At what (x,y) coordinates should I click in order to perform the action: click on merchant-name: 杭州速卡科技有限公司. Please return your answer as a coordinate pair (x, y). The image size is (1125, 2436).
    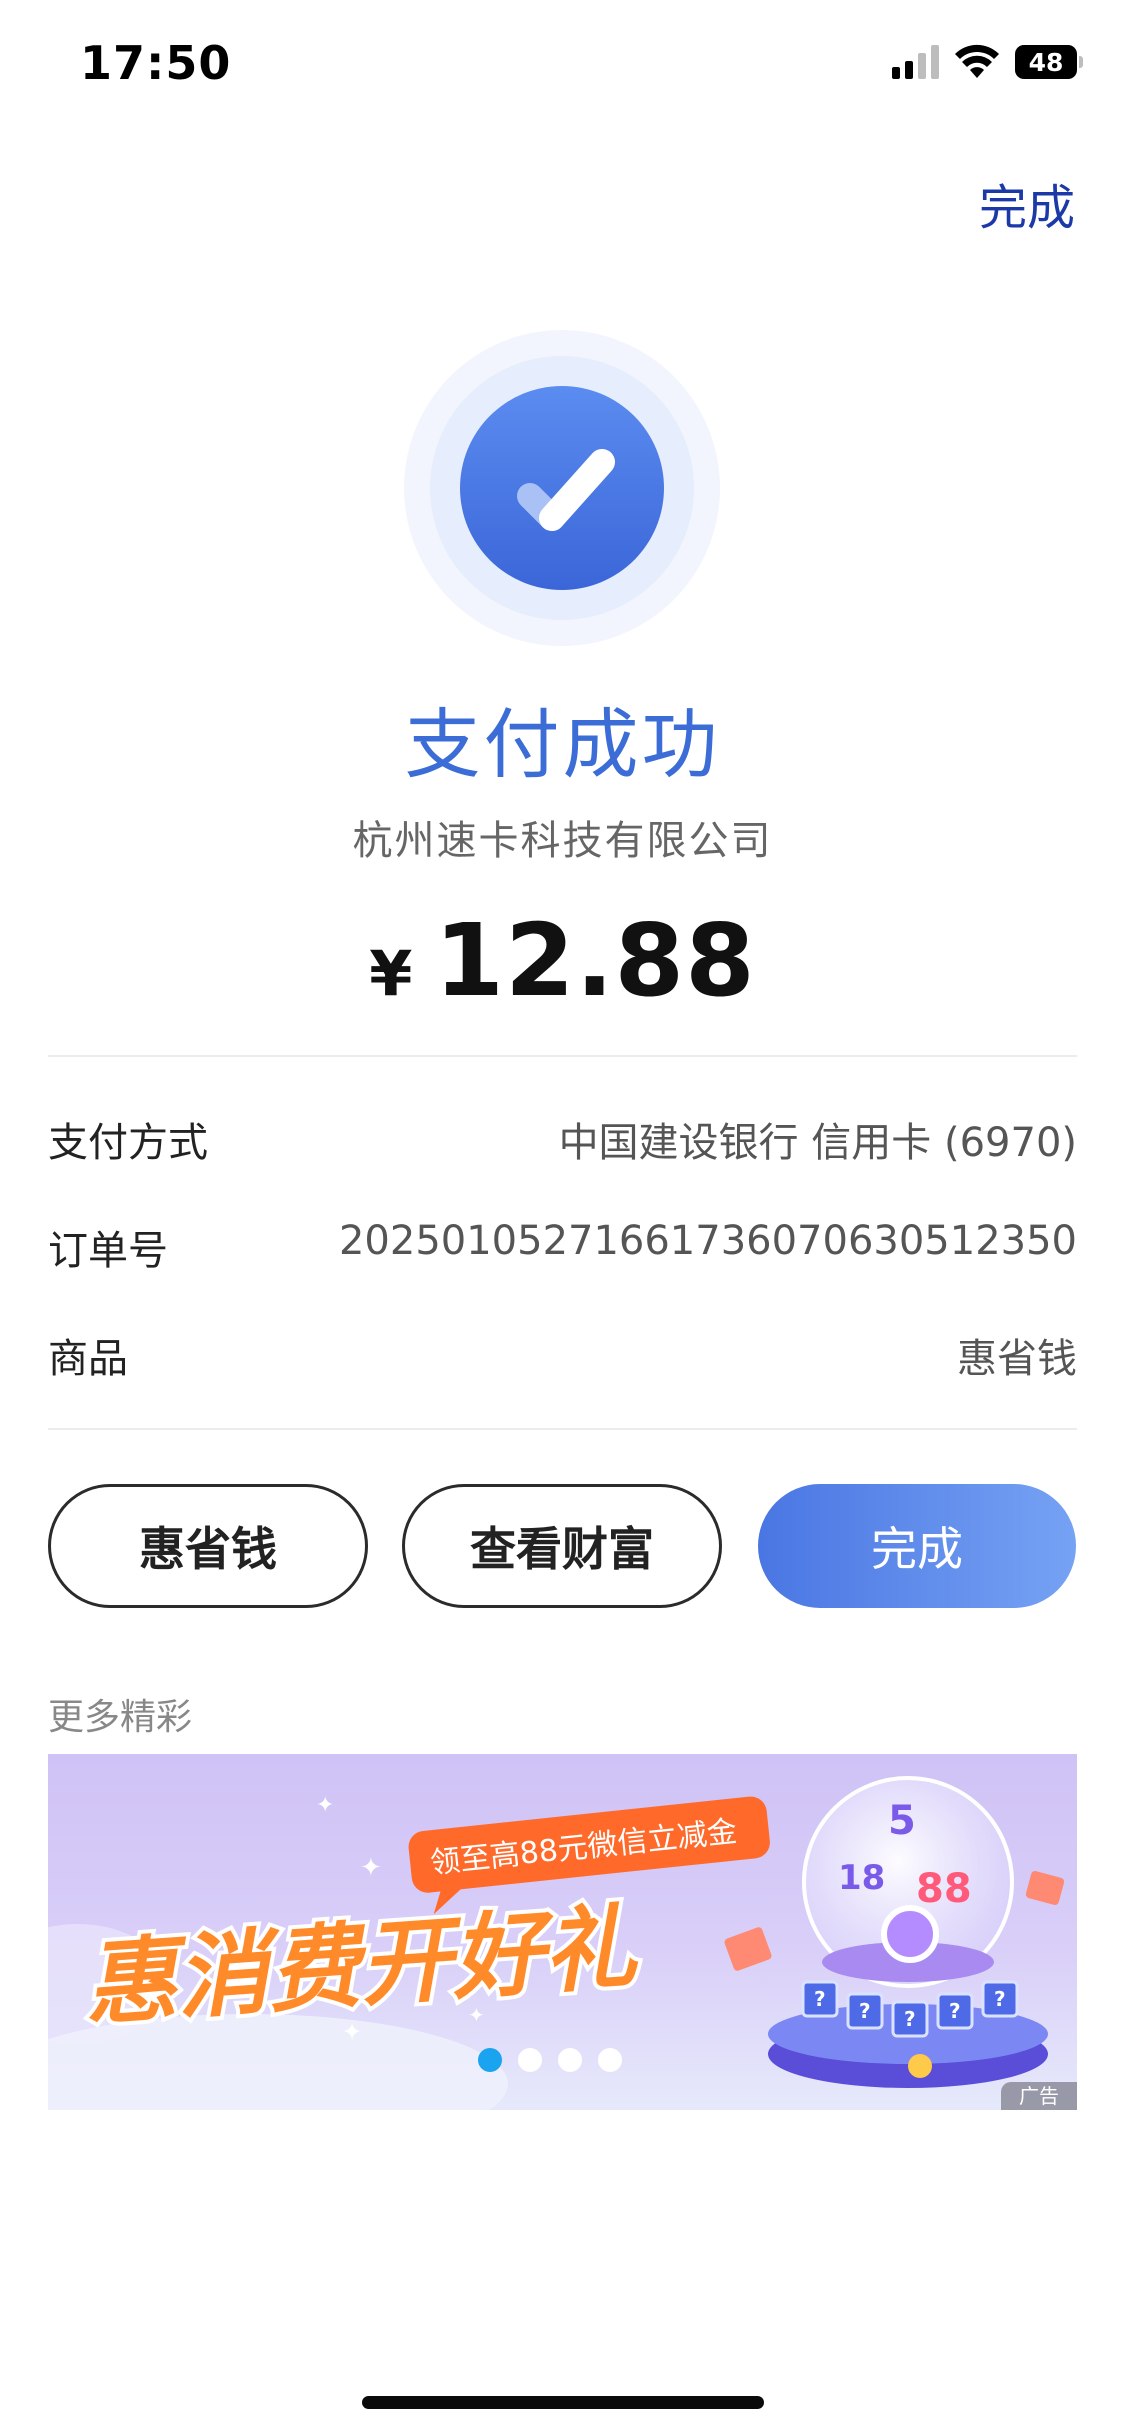
    Looking at the image, I should click on (562, 841).